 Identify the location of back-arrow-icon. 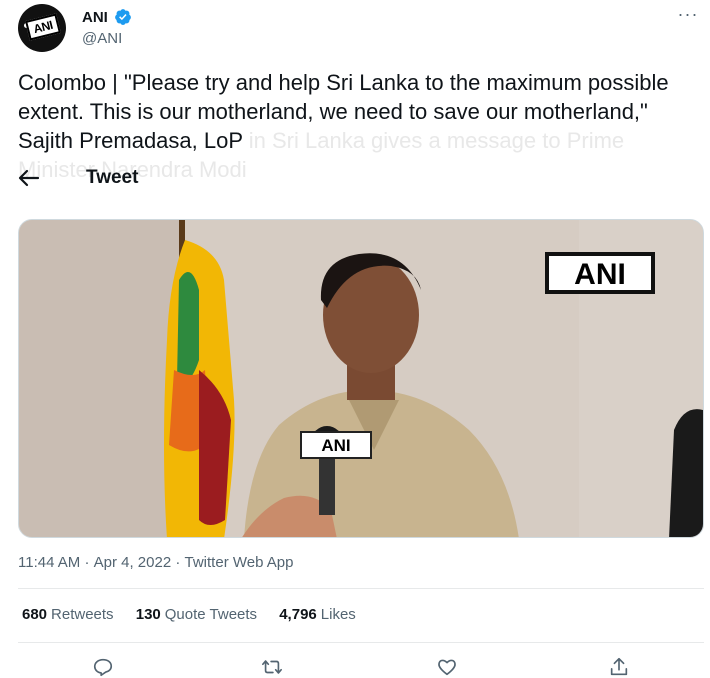
(29, 178).